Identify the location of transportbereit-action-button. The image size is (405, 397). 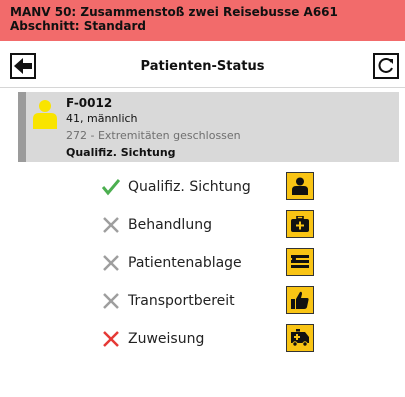
(300, 300).